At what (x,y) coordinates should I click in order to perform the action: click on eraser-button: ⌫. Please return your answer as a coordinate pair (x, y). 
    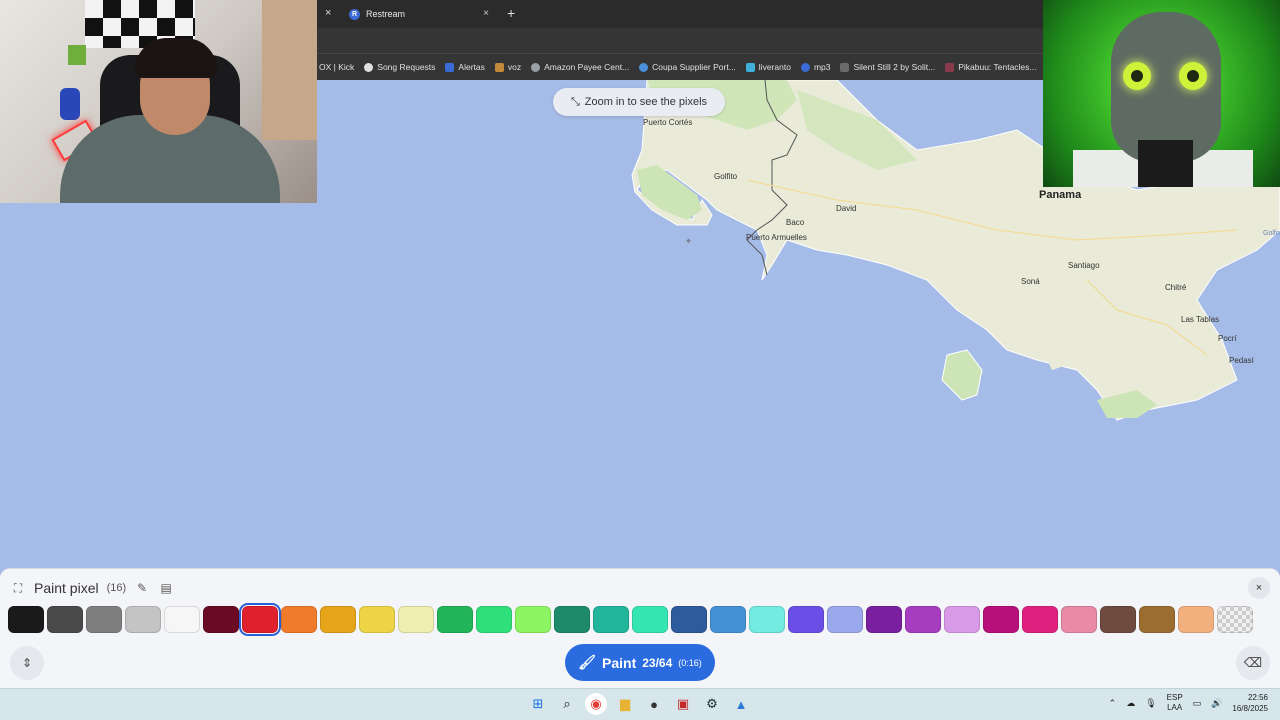
    Looking at the image, I should click on (1253, 663).